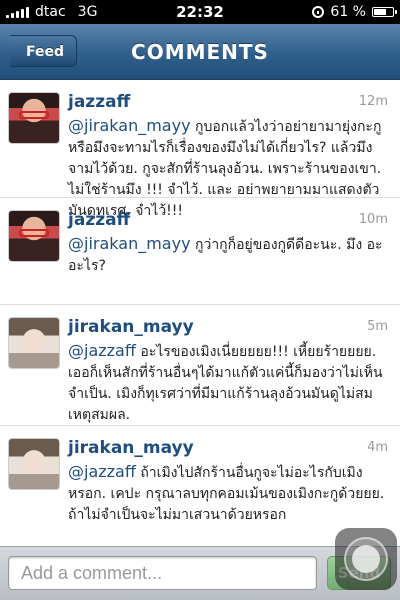 This screenshot has width=400, height=600. What do you see at coordinates (200, 52) in the screenshot?
I see `navigation-bar: Feed COMMENTS` at bounding box center [200, 52].